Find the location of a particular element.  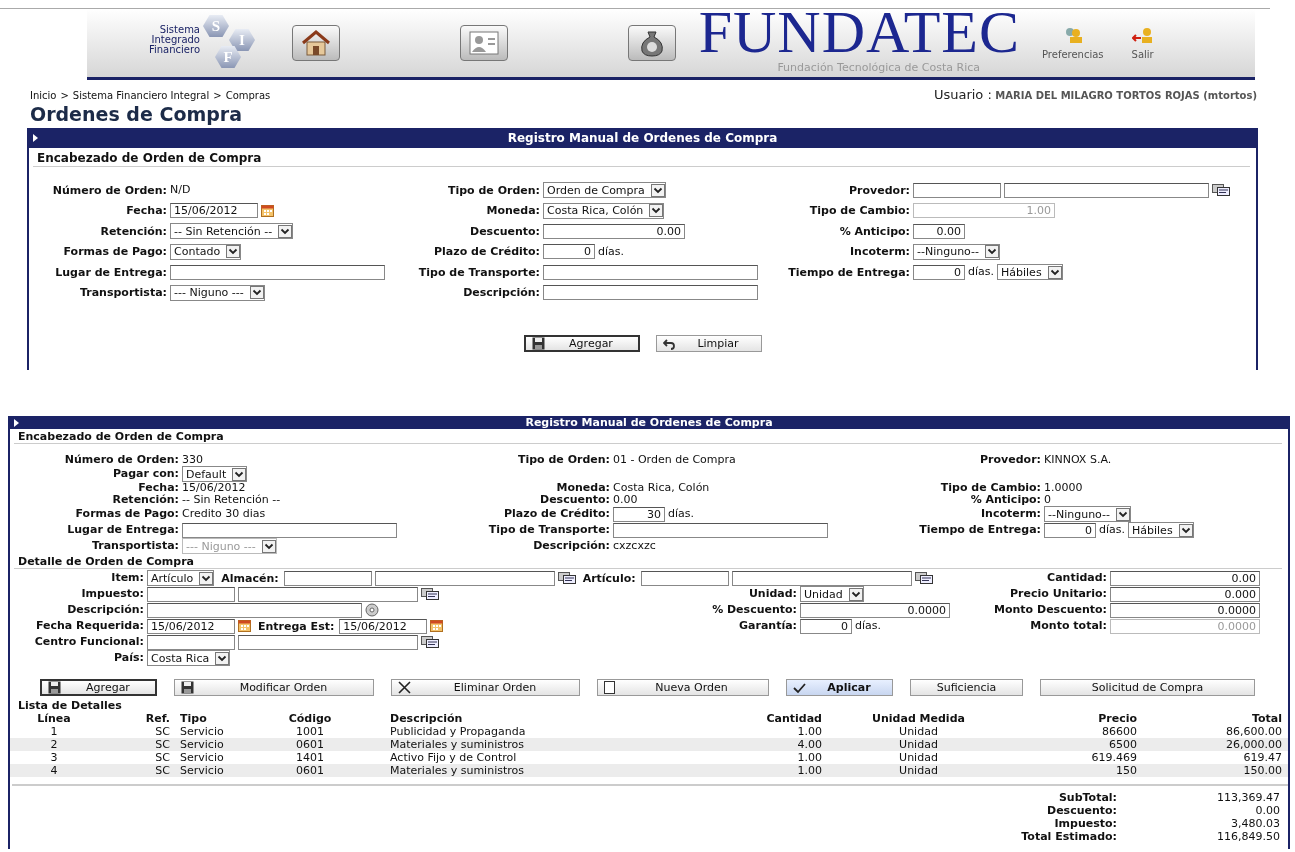

panel-title-bar: Registro Manual de Ordenes de Compra is located at coordinates (642, 138).